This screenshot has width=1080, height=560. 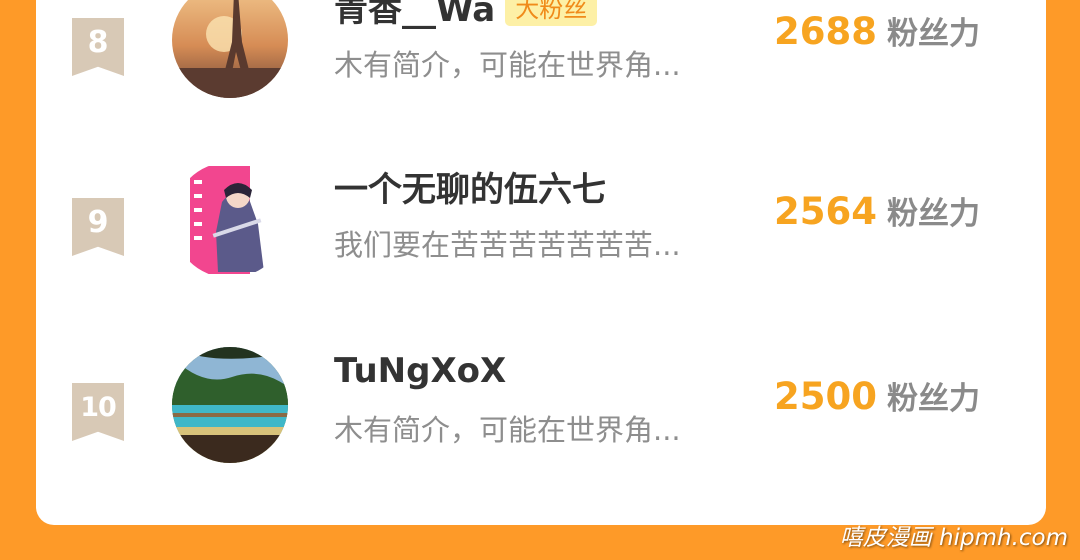 I want to click on rank-ribbon: 9, so click(x=98, y=227).